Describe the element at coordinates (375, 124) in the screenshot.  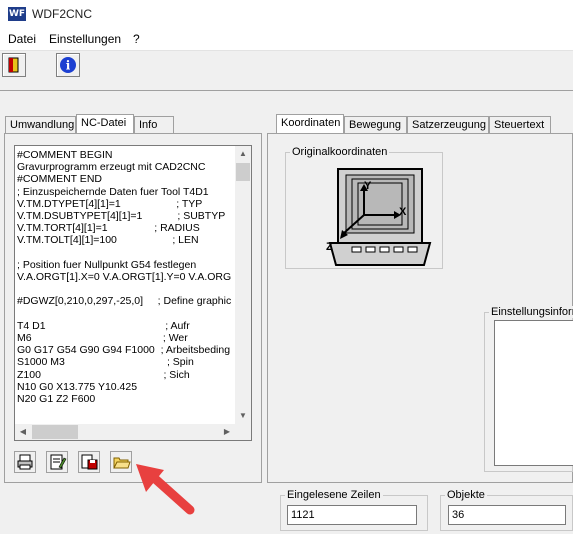
I see `tab-bewegung: Bewegung` at that location.